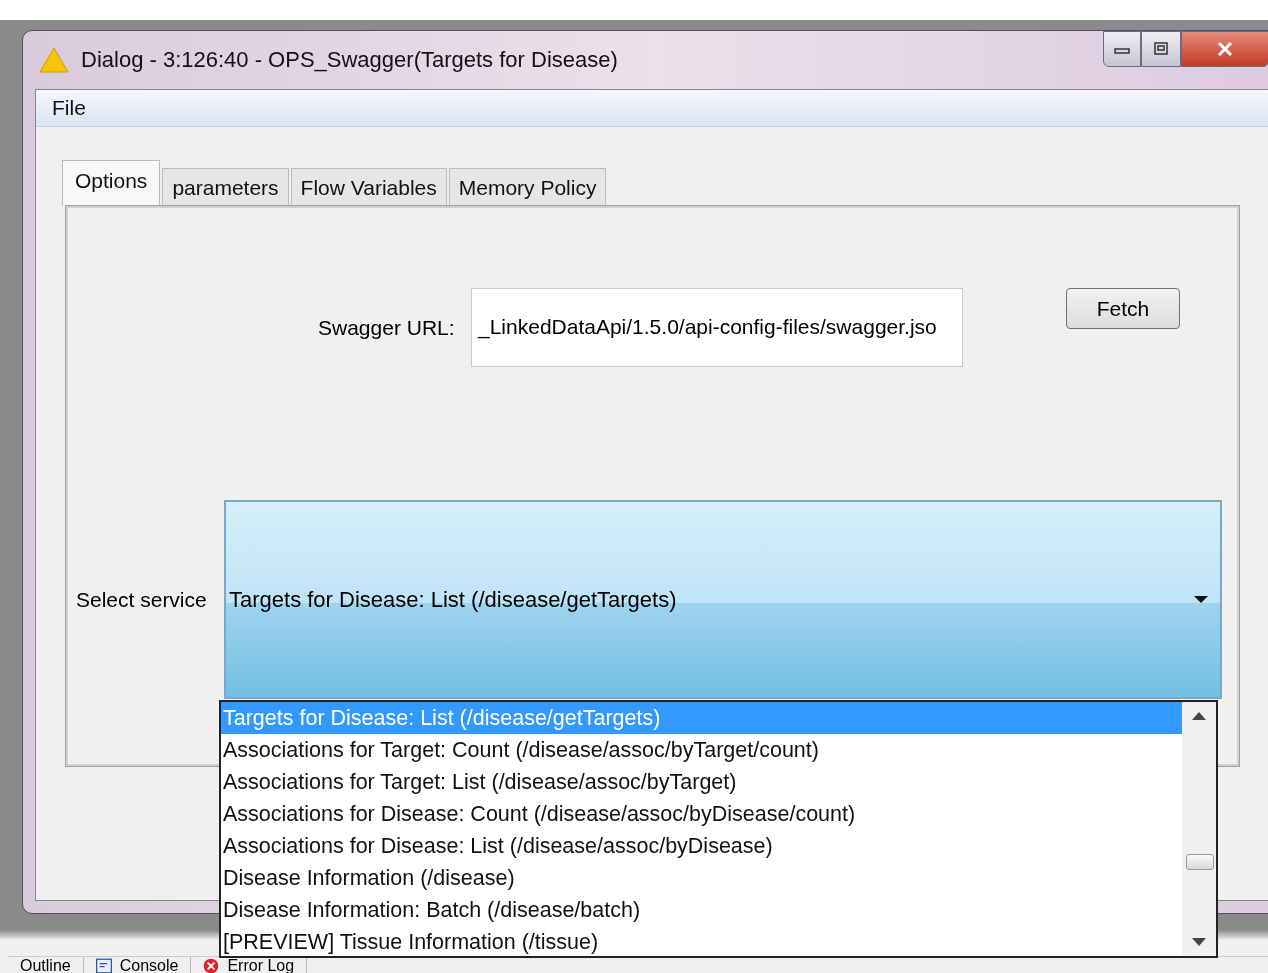 This screenshot has width=1268, height=973. What do you see at coordinates (142, 599) in the screenshot?
I see `field-label: Select service` at bounding box center [142, 599].